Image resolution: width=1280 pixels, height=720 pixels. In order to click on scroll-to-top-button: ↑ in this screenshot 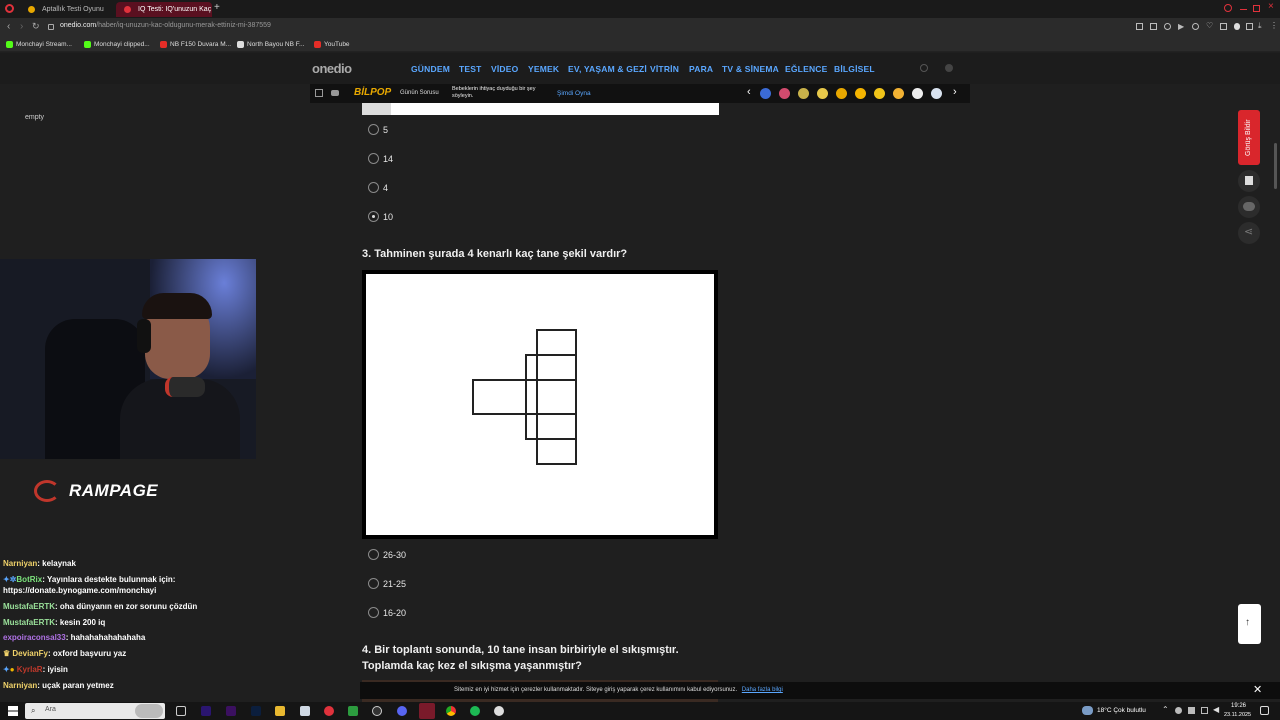, I will do `click(1249, 624)`.